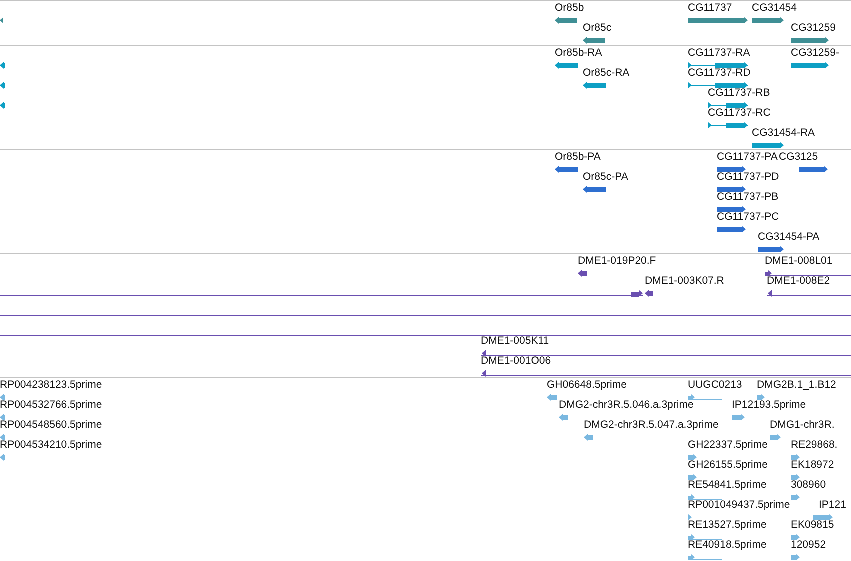 This screenshot has width=851, height=561. I want to click on feature-label: Or85b-PA, so click(578, 157).